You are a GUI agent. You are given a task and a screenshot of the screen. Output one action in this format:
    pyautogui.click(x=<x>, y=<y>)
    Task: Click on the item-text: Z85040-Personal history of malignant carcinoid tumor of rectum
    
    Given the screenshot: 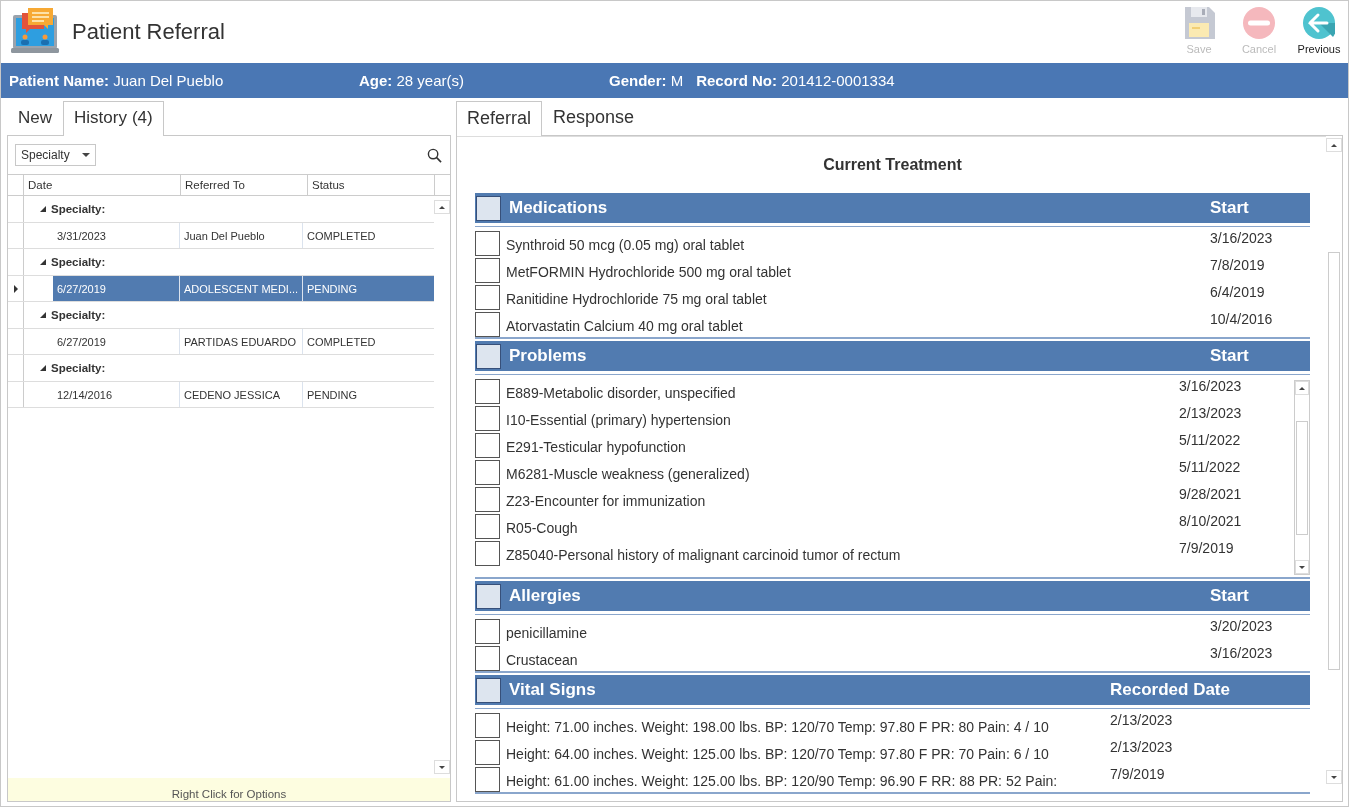 What is the action you would take?
    pyautogui.click(x=703, y=556)
    